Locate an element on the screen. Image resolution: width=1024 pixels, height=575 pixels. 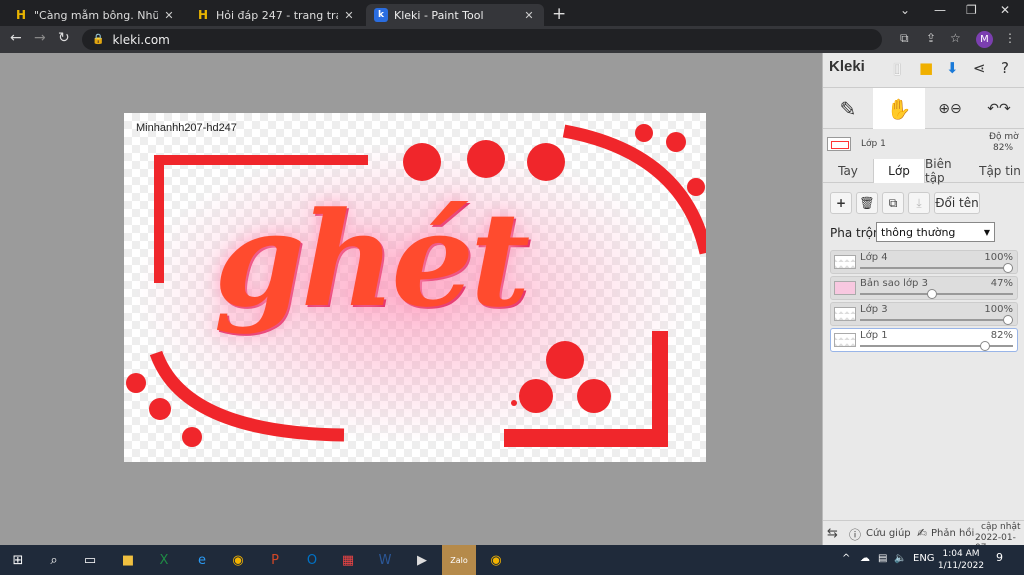
tab-title: Hỏi đáp 247 - trang tra loi is located at coordinates (277, 15).